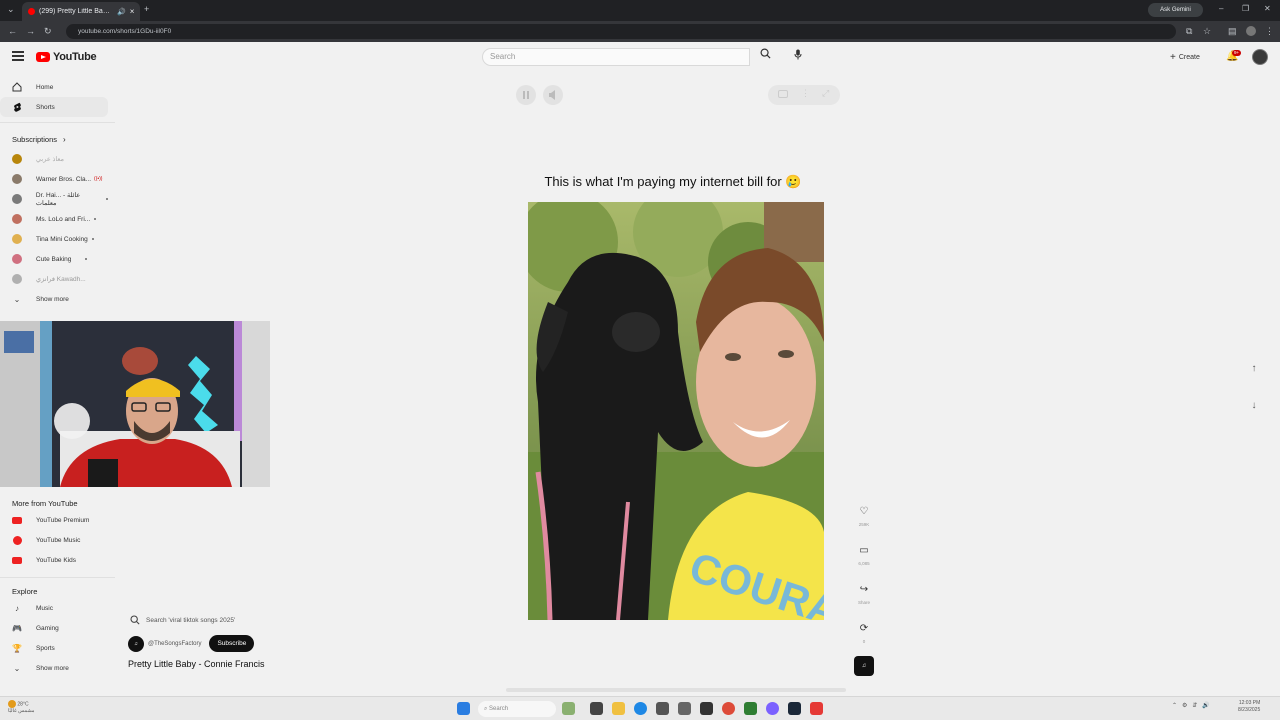 Image resolution: width=1280 pixels, height=720 pixels. What do you see at coordinates (1269, 31) in the screenshot?
I see `browser-menu-icon: ⋮` at bounding box center [1269, 31].